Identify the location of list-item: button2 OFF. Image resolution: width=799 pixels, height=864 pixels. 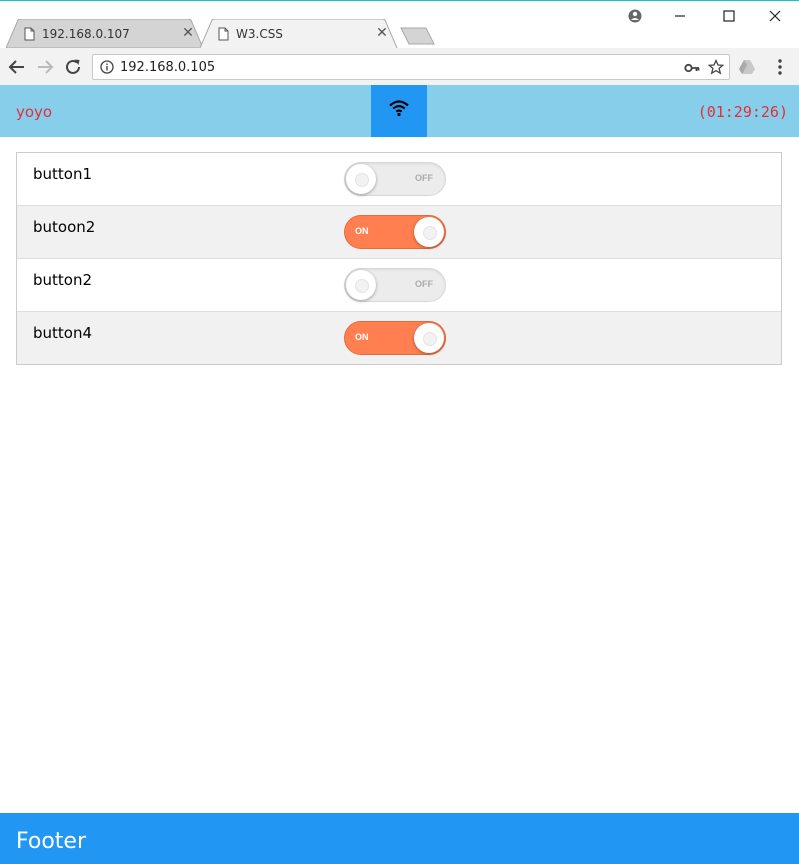
(399, 285).